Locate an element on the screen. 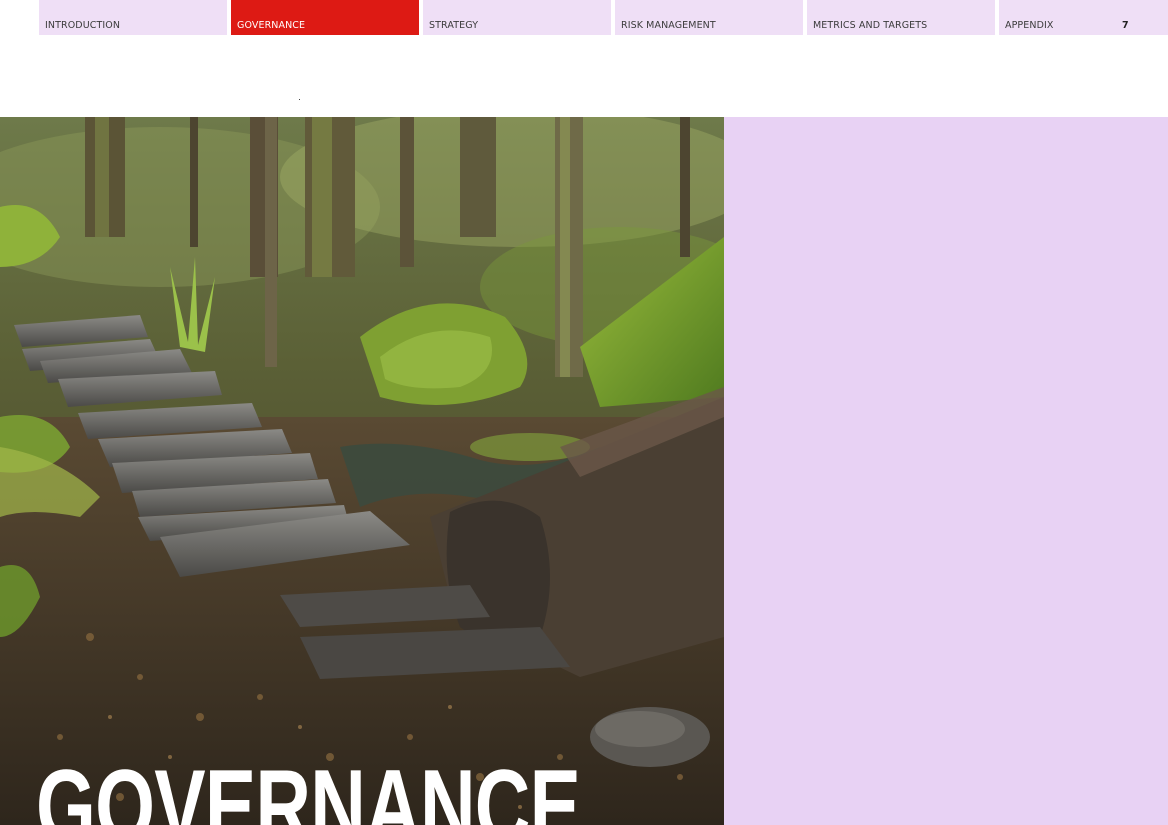 Image resolution: width=1168 pixels, height=825 pixels. tab-label: METRICS AND TARGETS is located at coordinates (870, 25).